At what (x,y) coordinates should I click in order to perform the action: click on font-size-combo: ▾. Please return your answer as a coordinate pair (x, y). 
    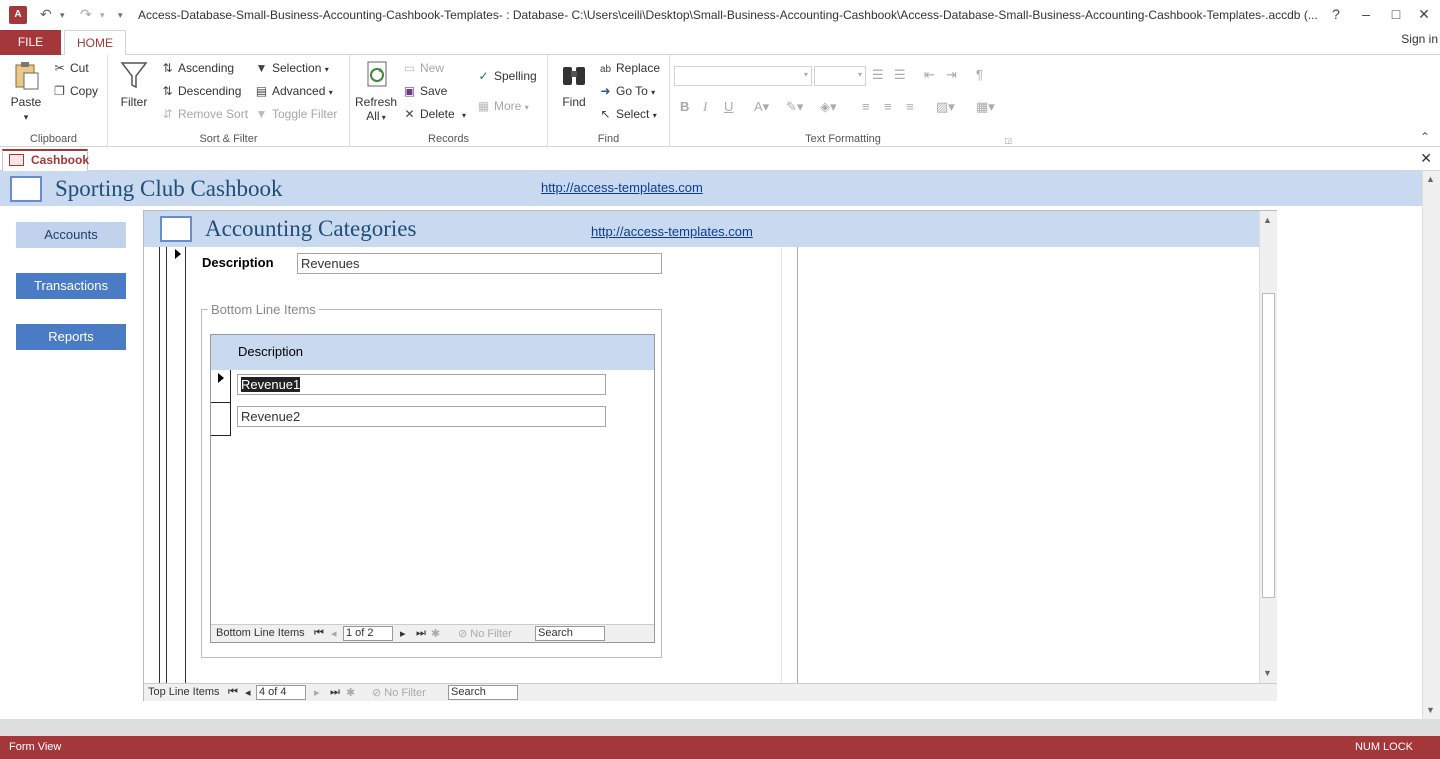
    Looking at the image, I should click on (840, 76).